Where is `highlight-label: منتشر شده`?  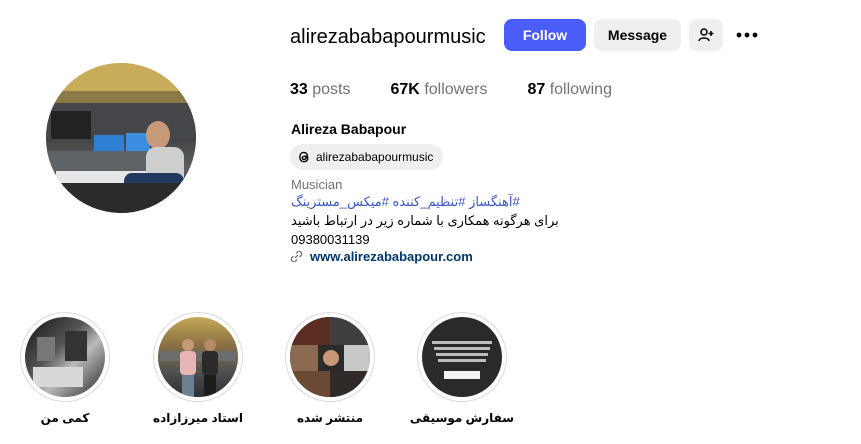
highlight-label: منتشر شده is located at coordinates (330, 418).